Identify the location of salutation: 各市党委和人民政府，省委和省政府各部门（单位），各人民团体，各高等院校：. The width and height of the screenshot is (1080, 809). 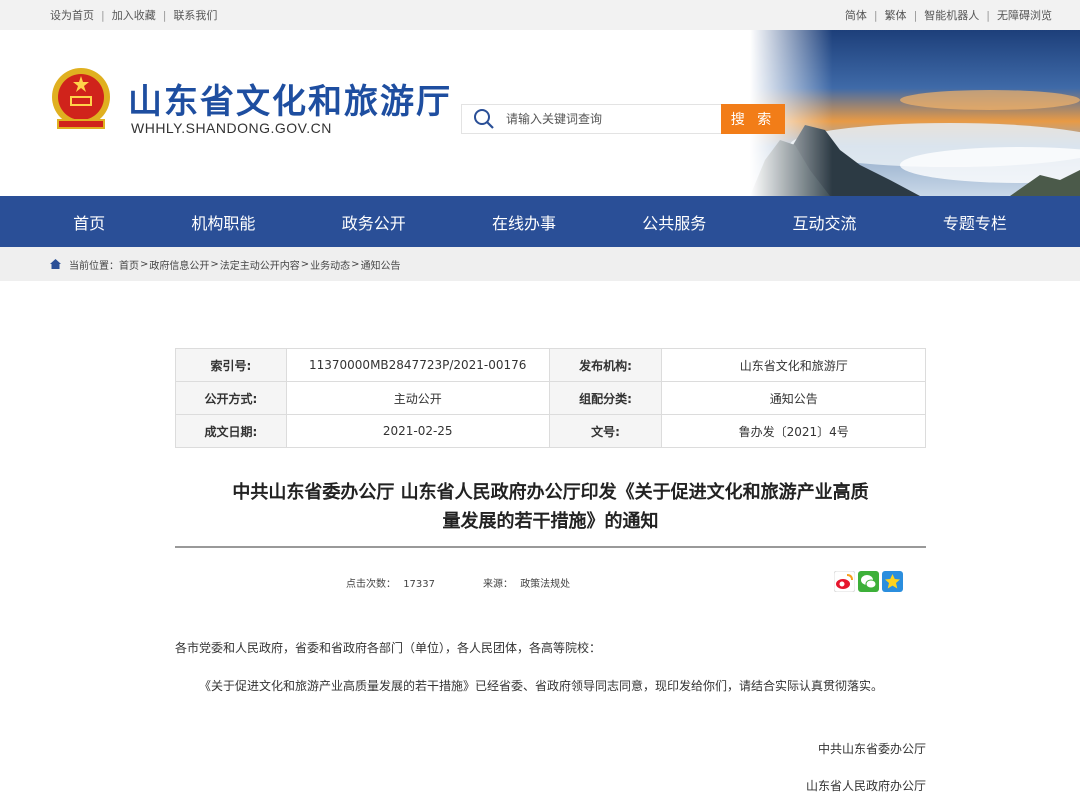
(388, 648).